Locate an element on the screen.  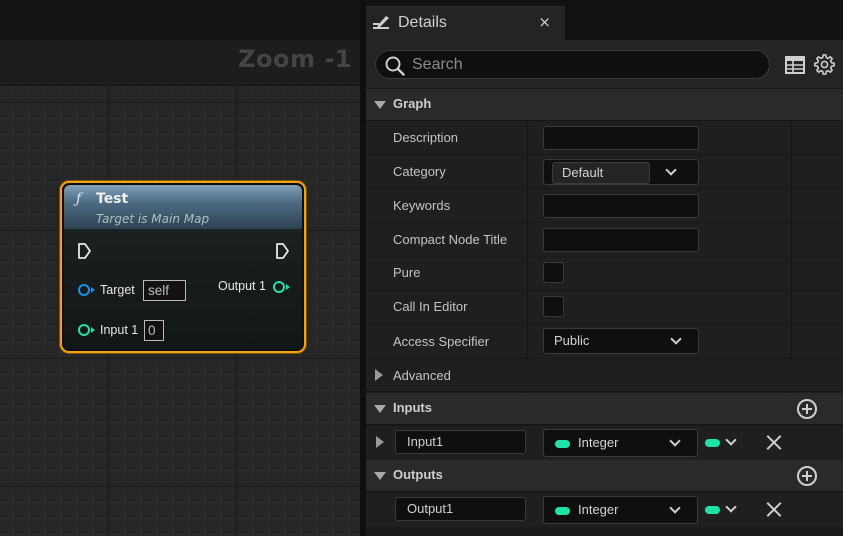
property-category: Category Default is located at coordinates (604, 172).